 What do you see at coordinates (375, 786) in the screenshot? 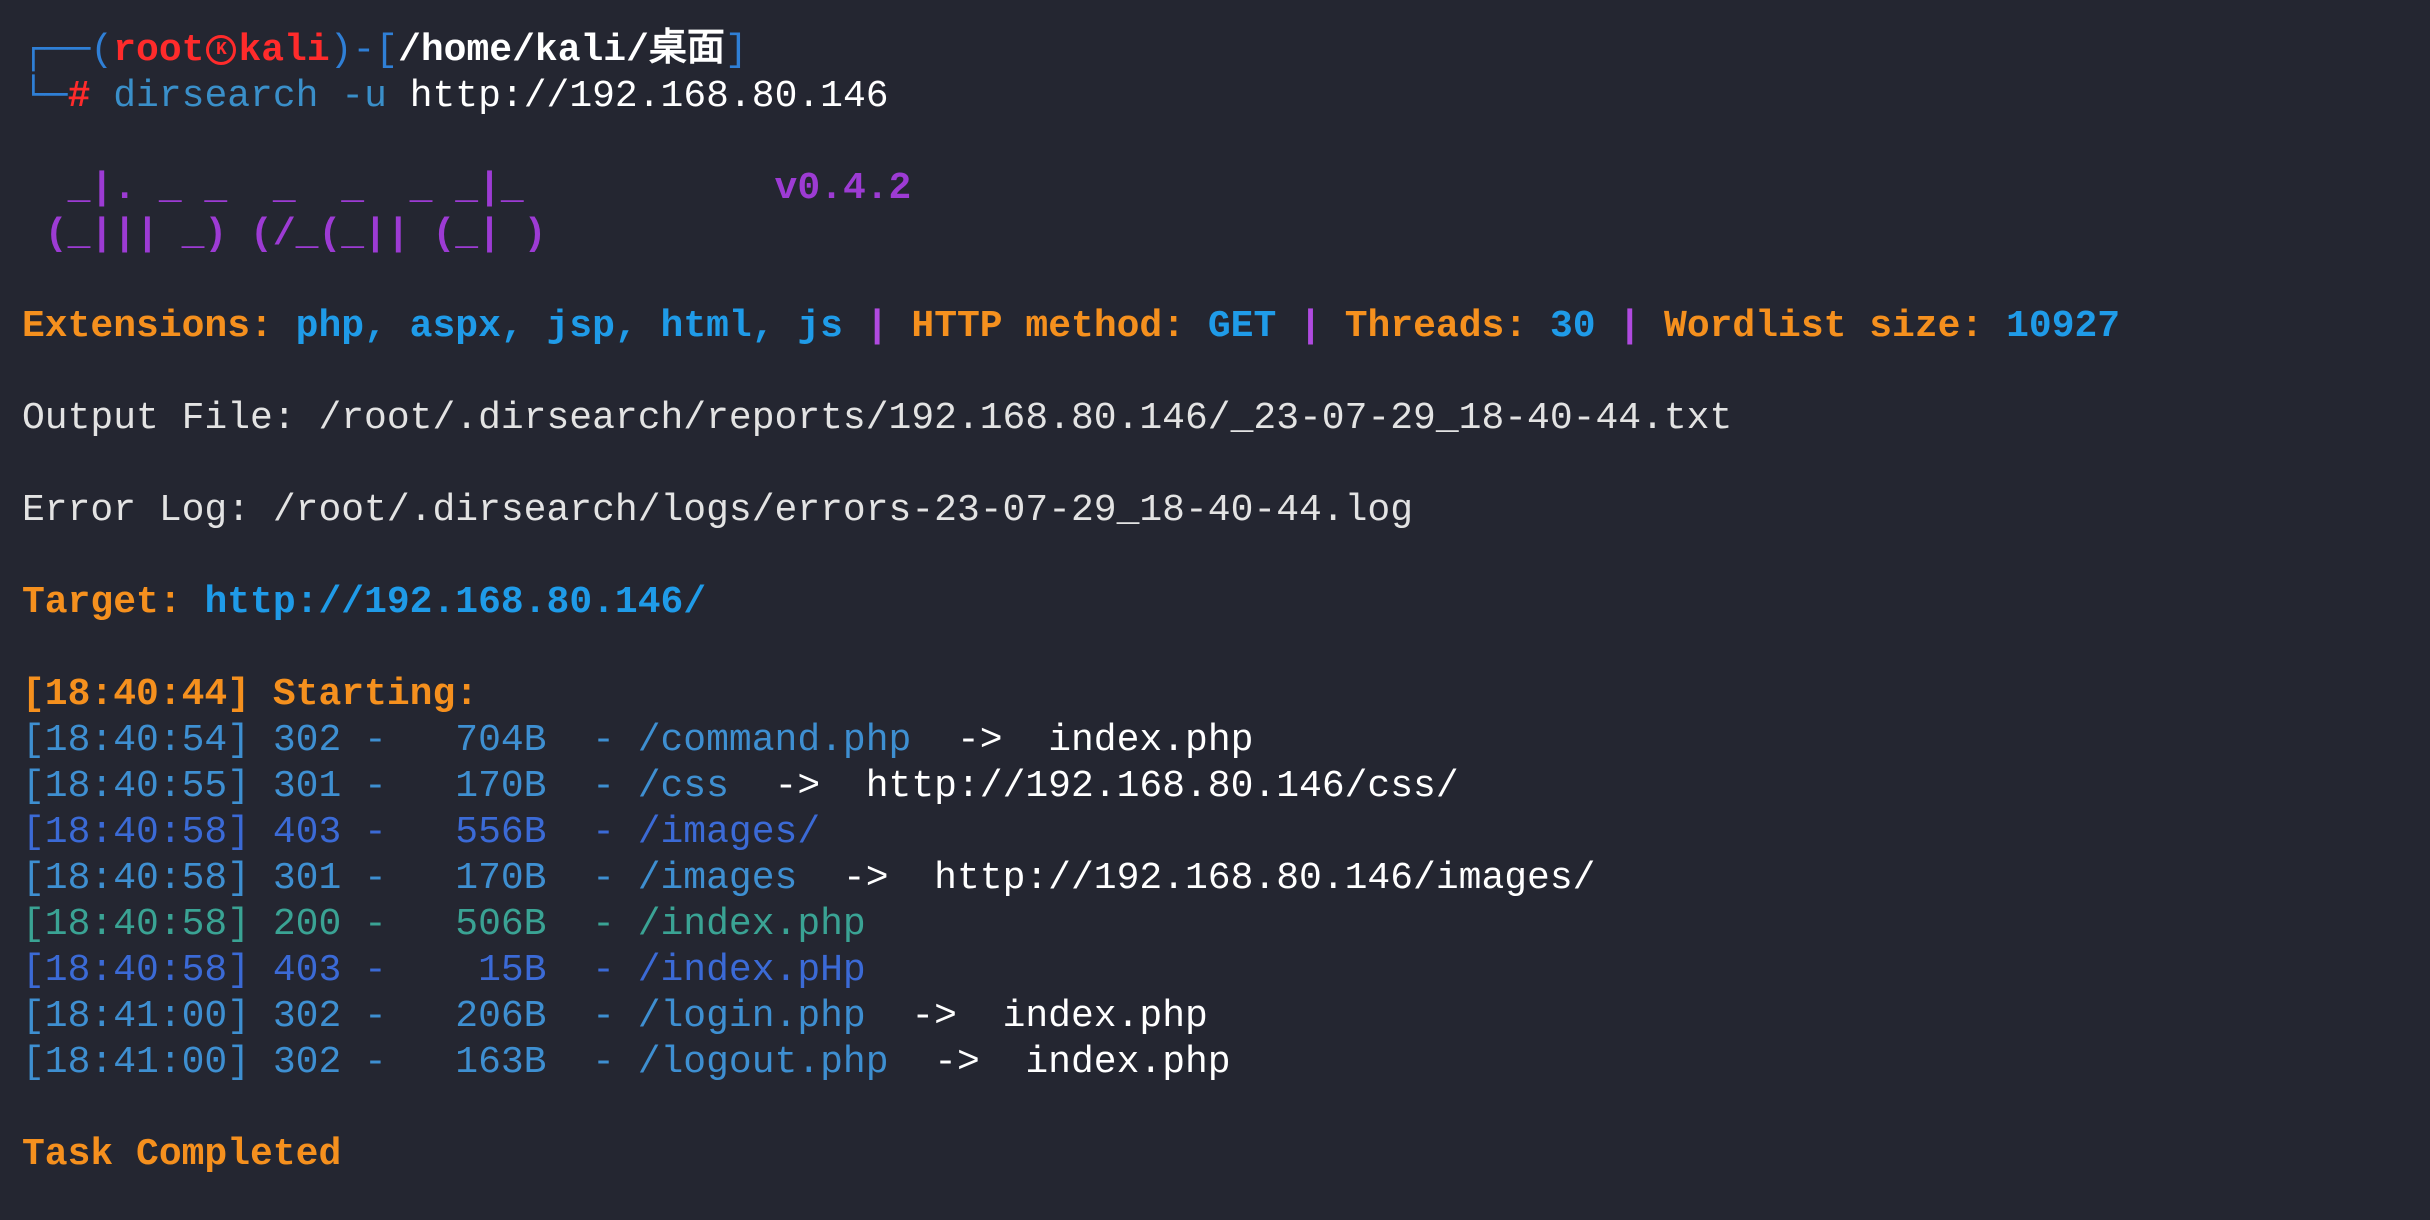
I see `result-text: [18:40:55] 301 - 170B - /css` at bounding box center [375, 786].